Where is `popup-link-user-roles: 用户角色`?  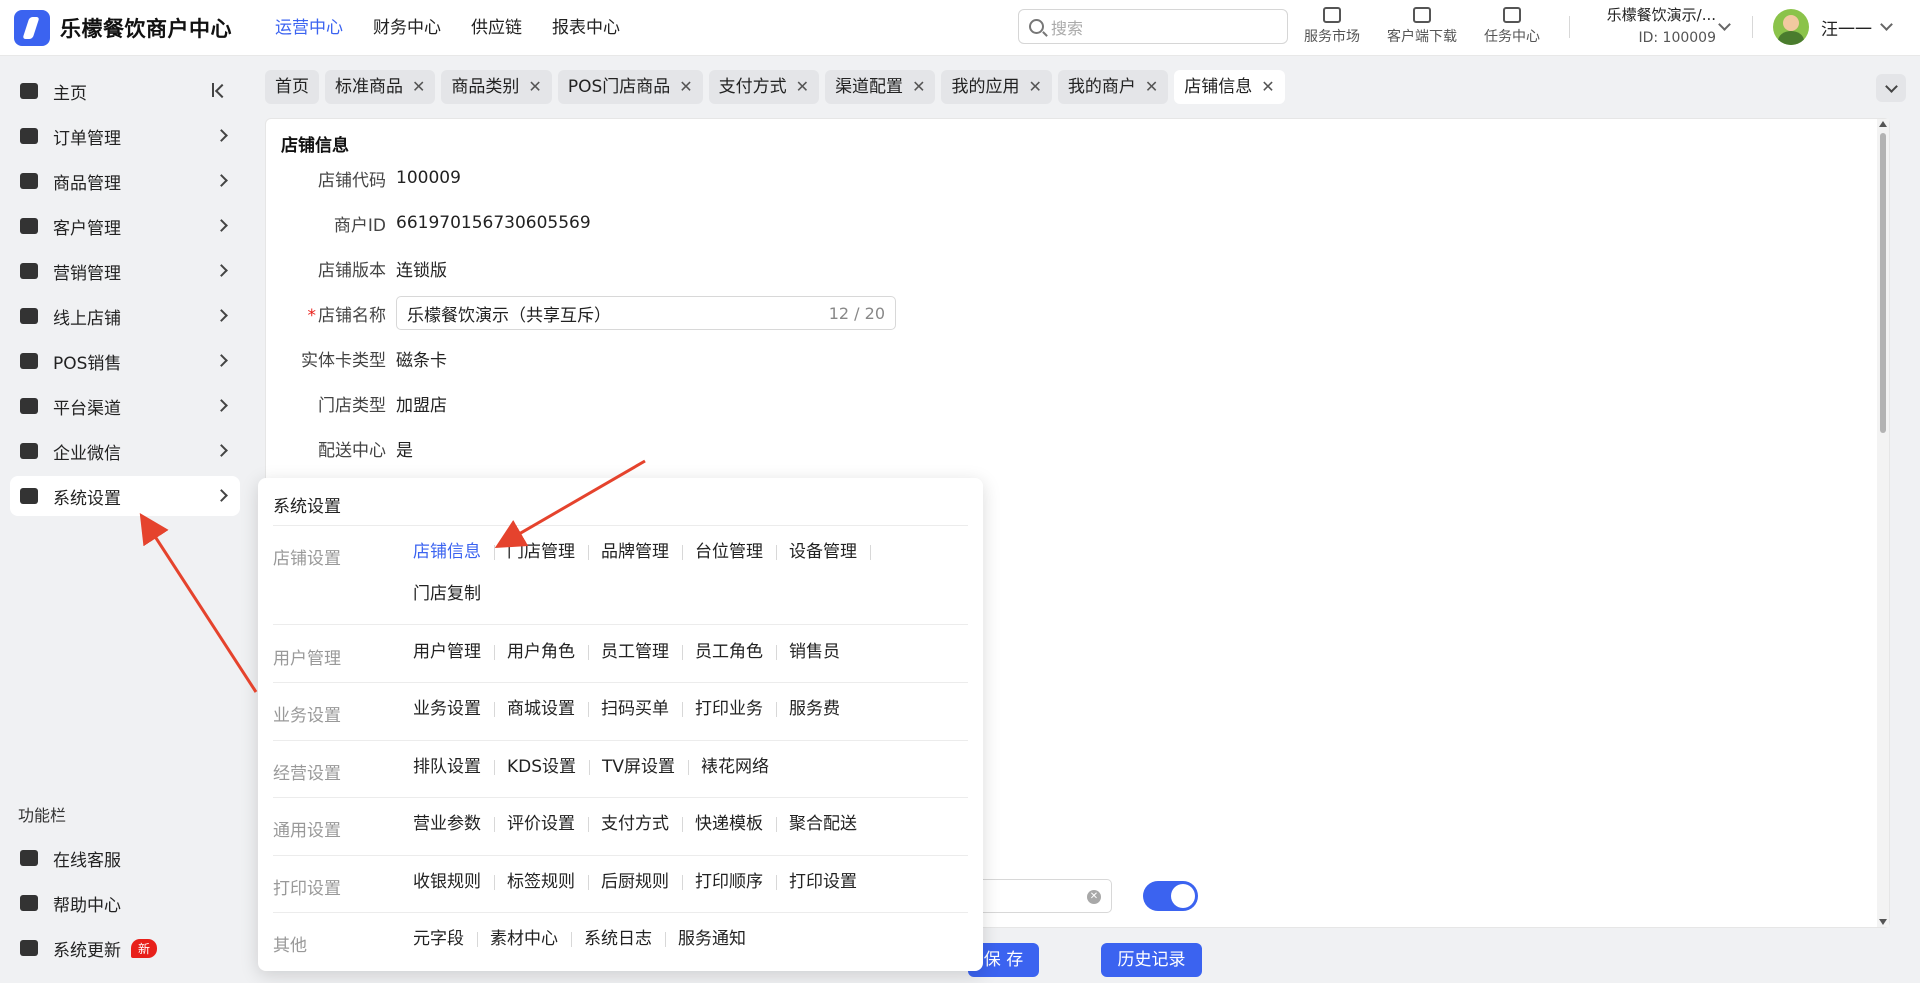 popup-link-user-roles: 用户角色 is located at coordinates (548, 652).